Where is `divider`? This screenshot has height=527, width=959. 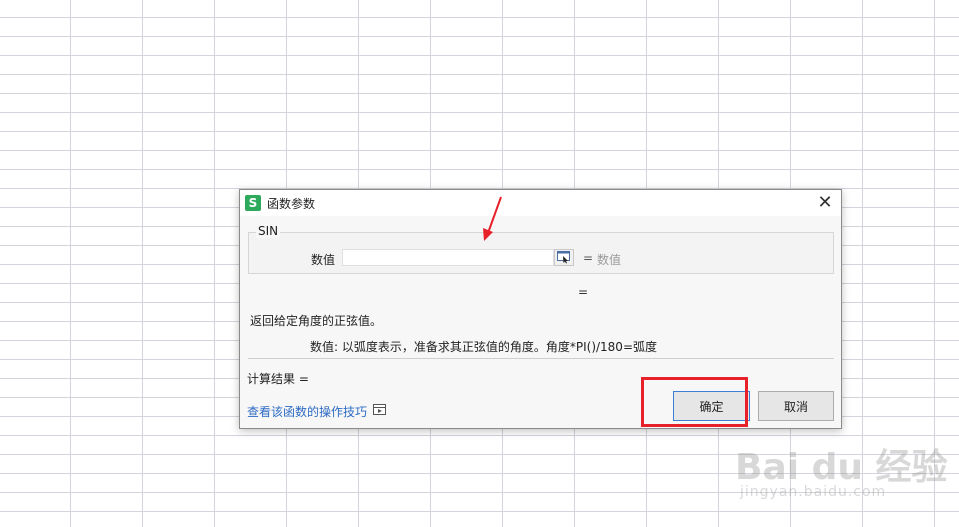
divider is located at coordinates (541, 358).